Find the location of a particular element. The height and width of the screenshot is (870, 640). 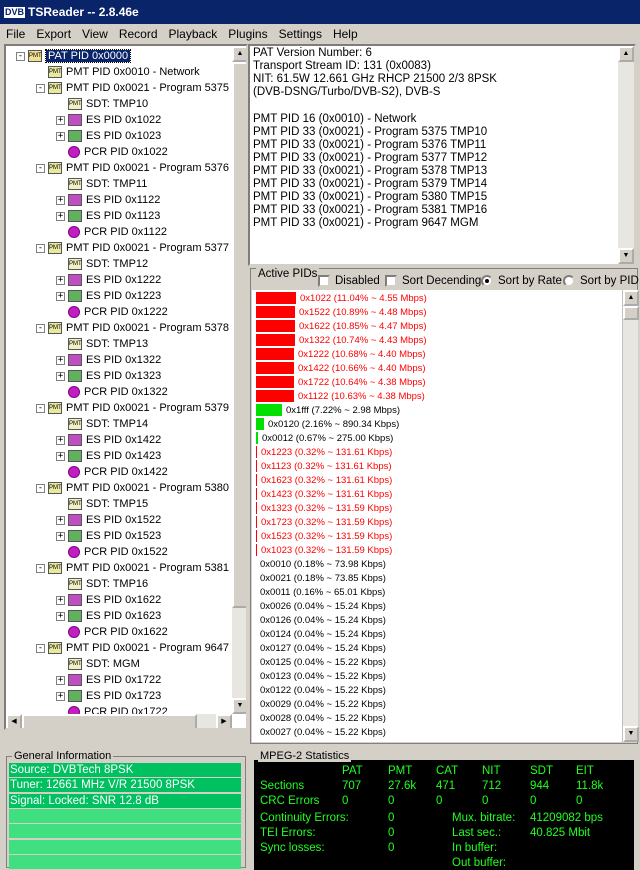

pid-row: 0x1422 (10.66% ~ 4.40 Mbps) is located at coordinates (341, 368).